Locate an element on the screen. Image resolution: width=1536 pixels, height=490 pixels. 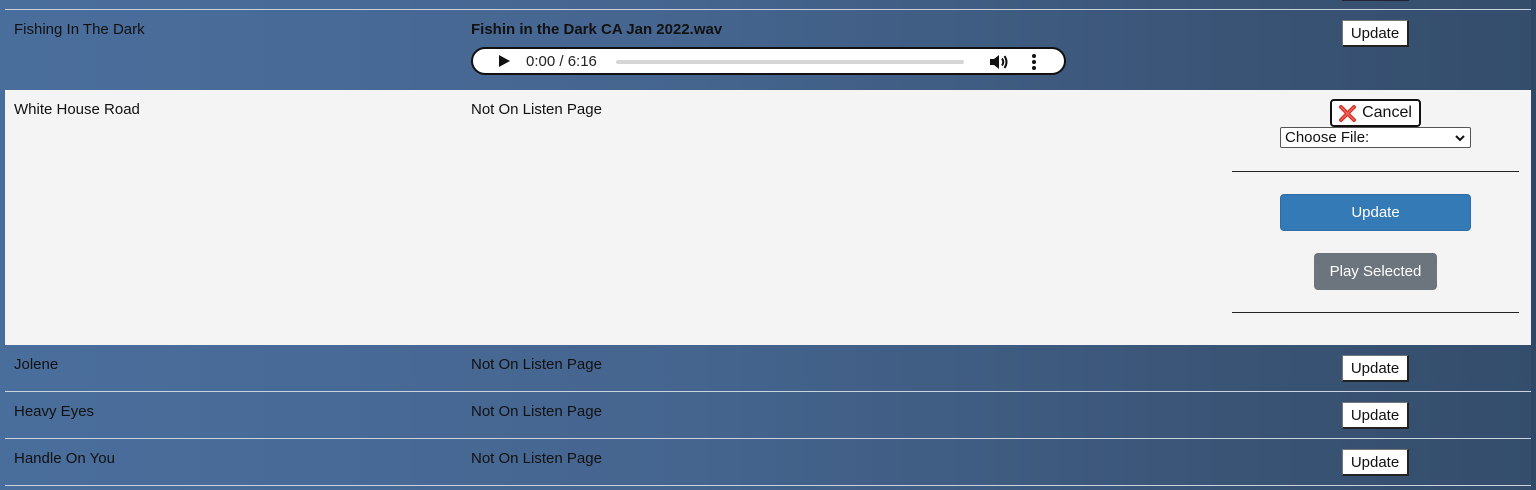
song-title: Heavy Eyes is located at coordinates (54, 411).